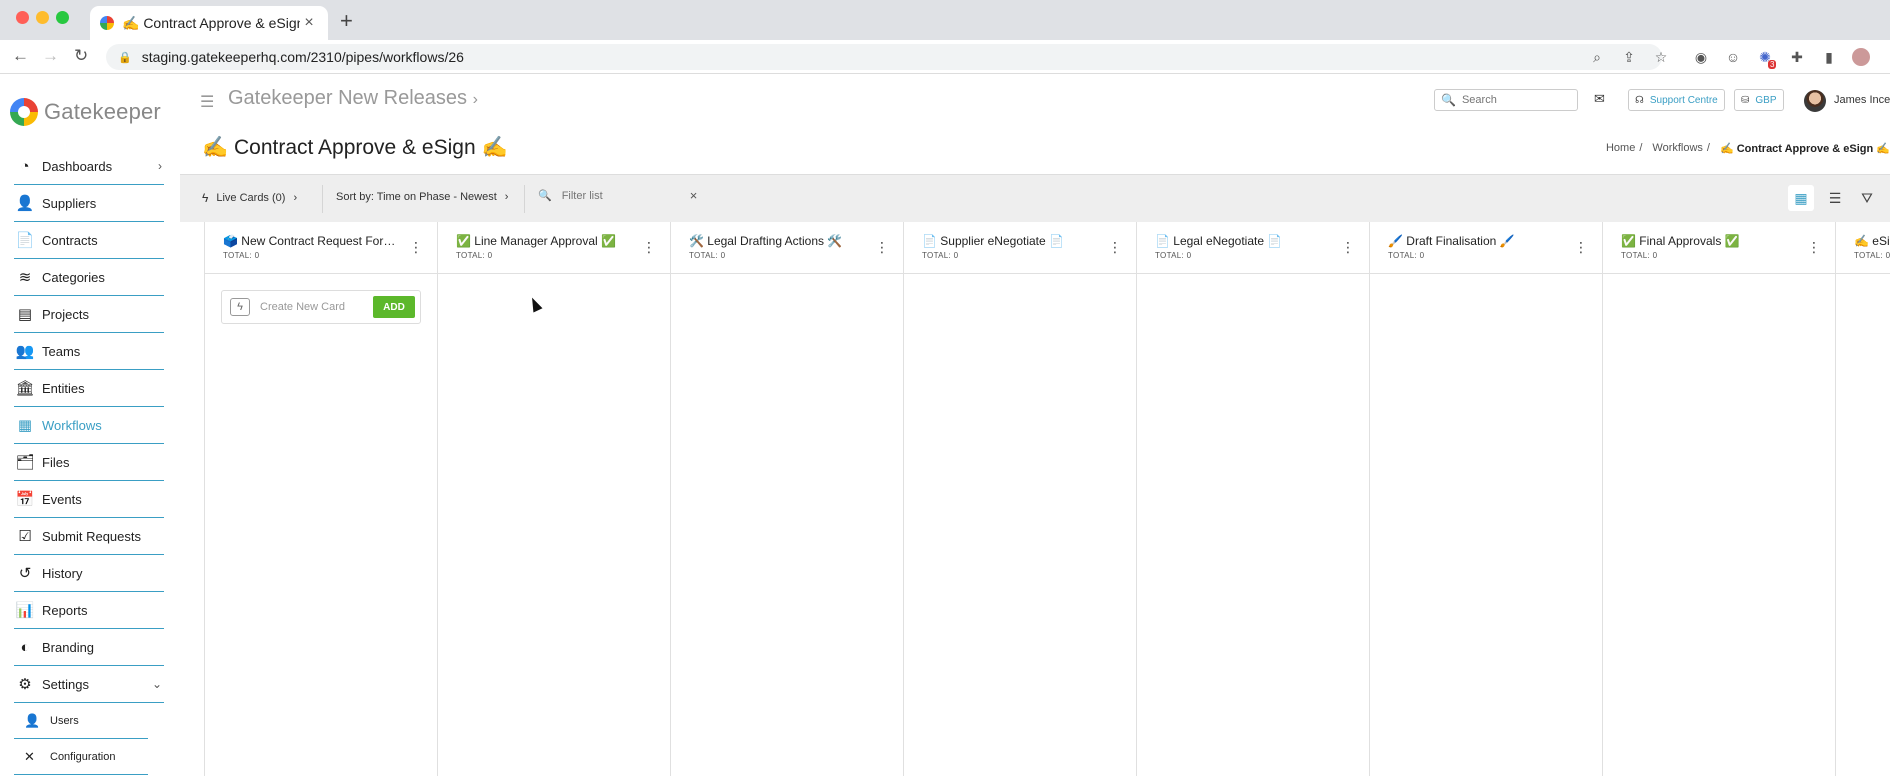 The height and width of the screenshot is (776, 1890). I want to click on forward-icon: →, so click(50, 56).